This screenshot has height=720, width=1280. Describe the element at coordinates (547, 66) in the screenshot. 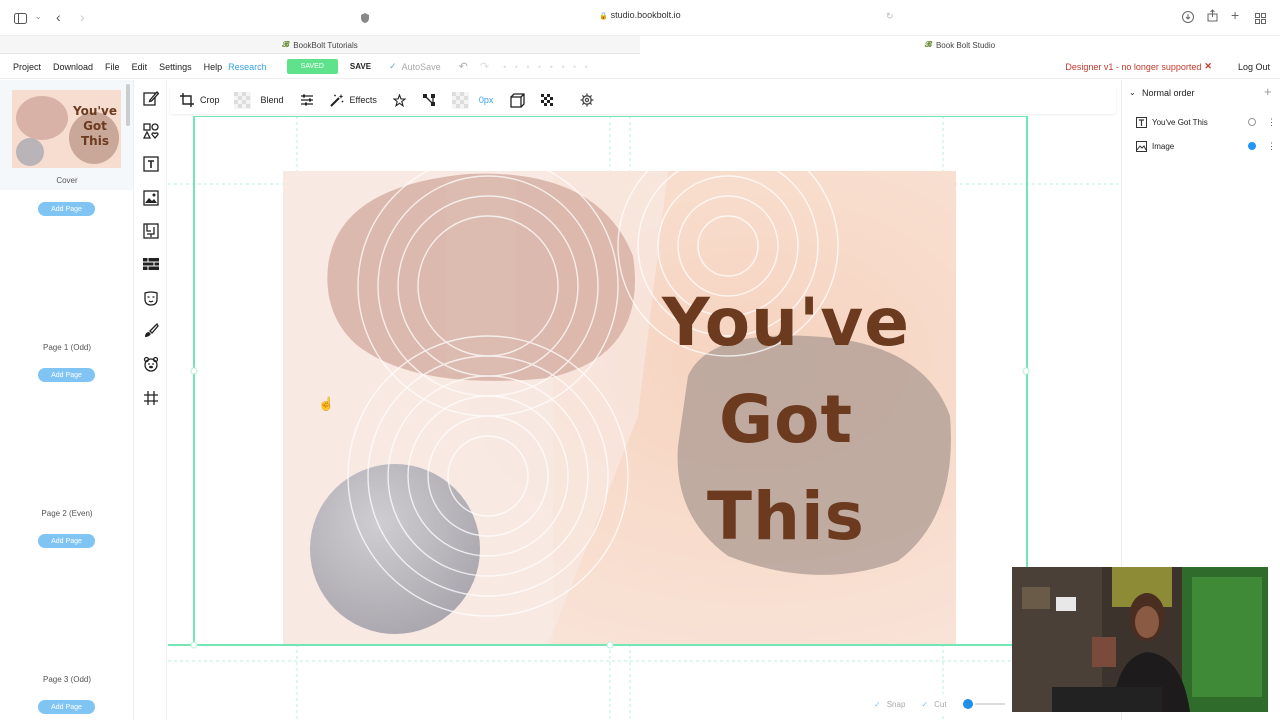

I see `placeholder-dots: • • • • • • • •` at that location.